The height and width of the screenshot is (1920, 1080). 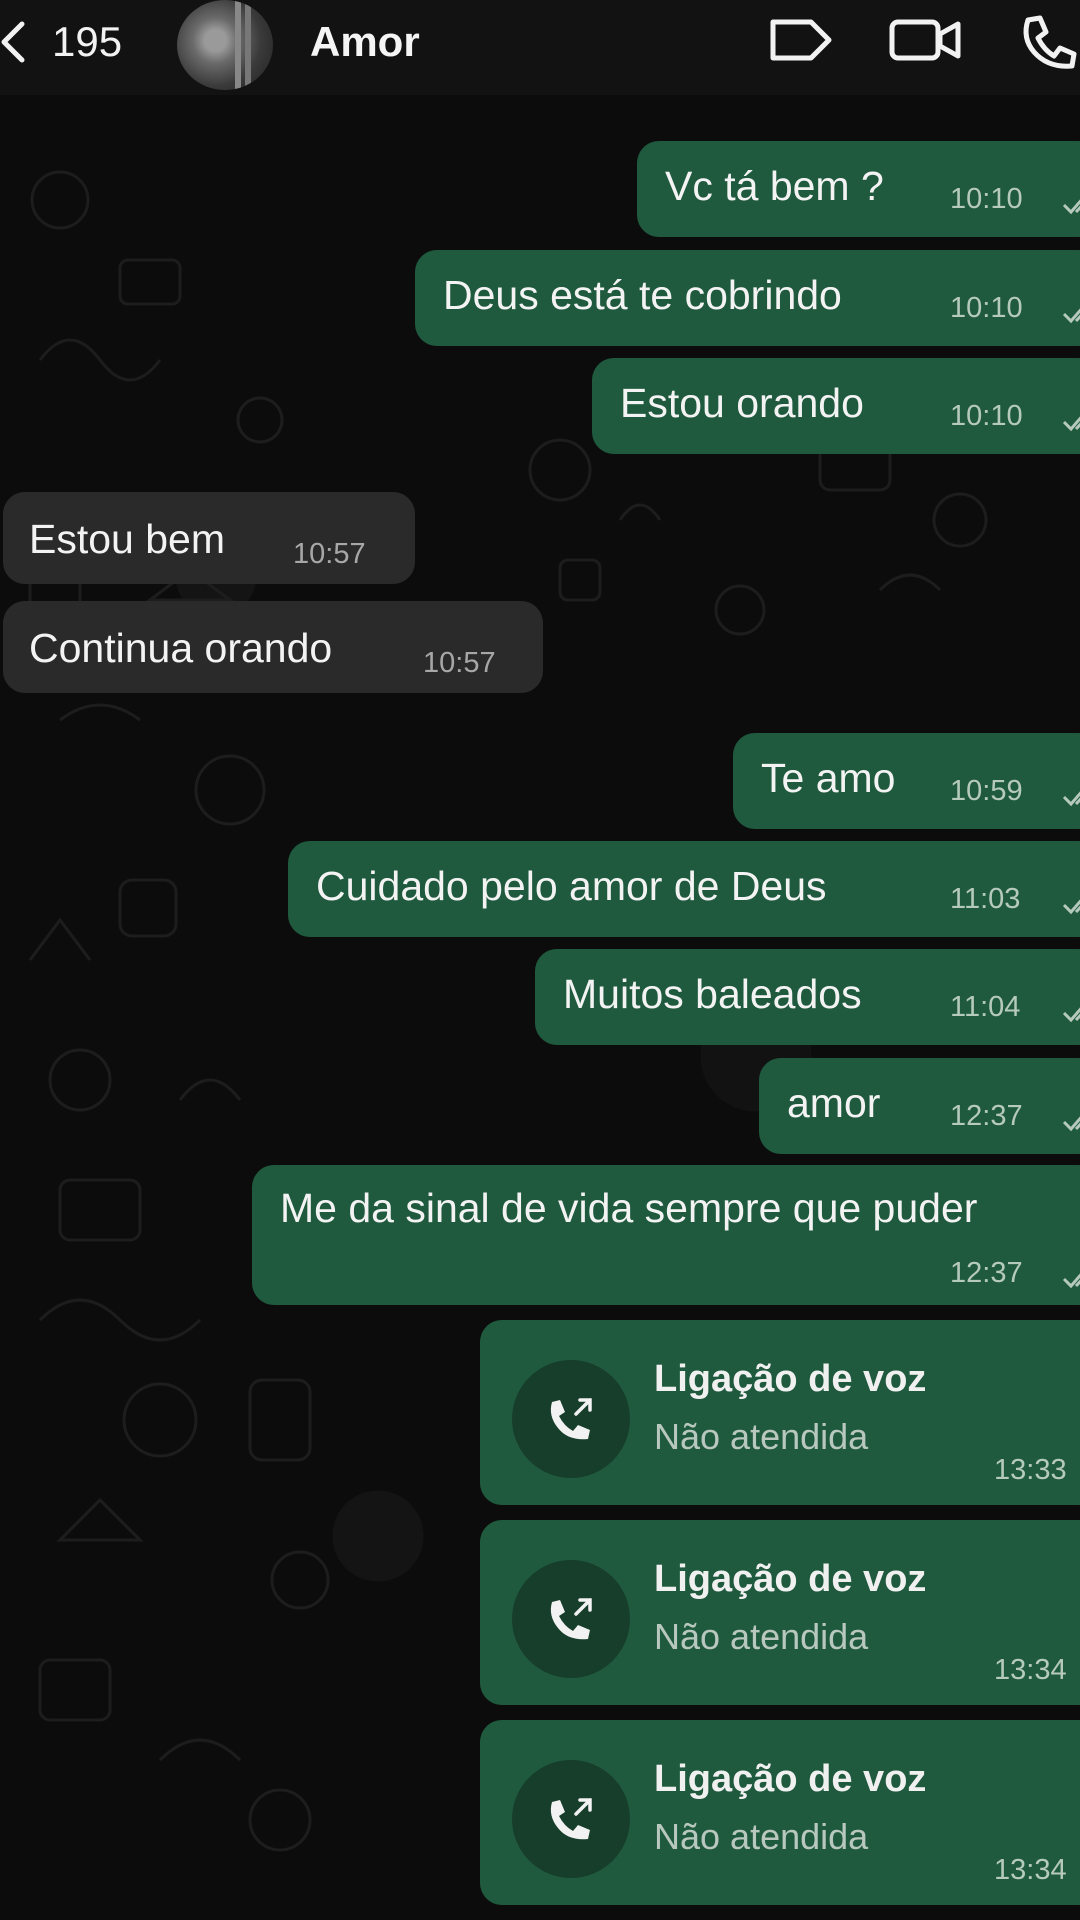 I want to click on message-time: 11:03, so click(x=985, y=899).